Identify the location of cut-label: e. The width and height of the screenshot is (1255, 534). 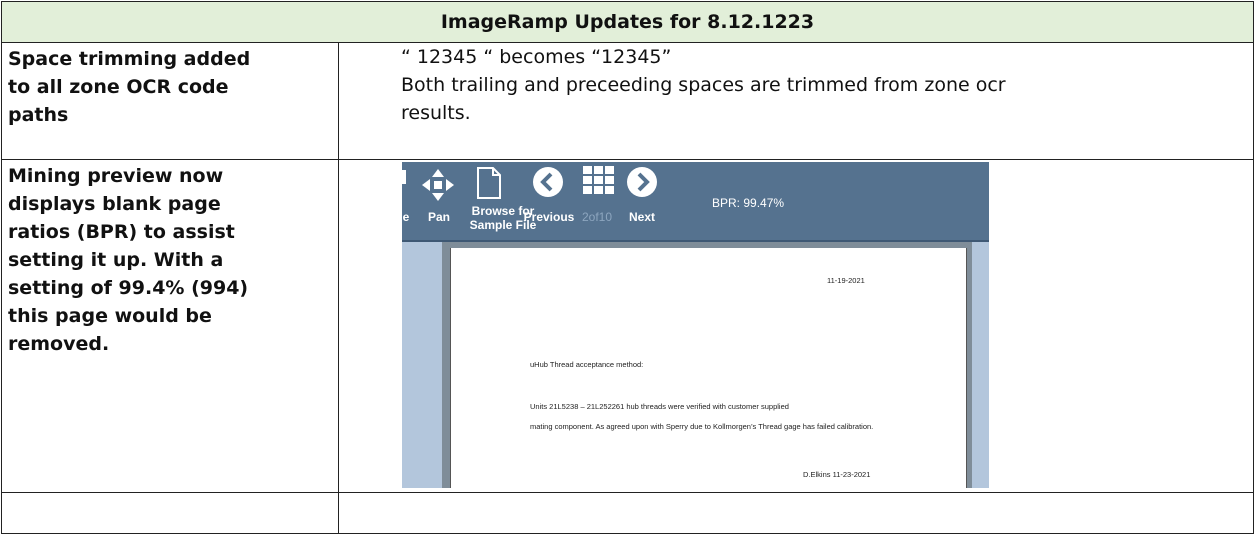
(406, 217).